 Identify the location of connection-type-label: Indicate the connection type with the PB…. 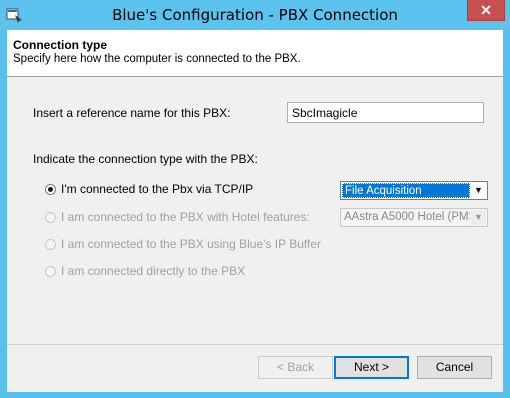
(145, 159).